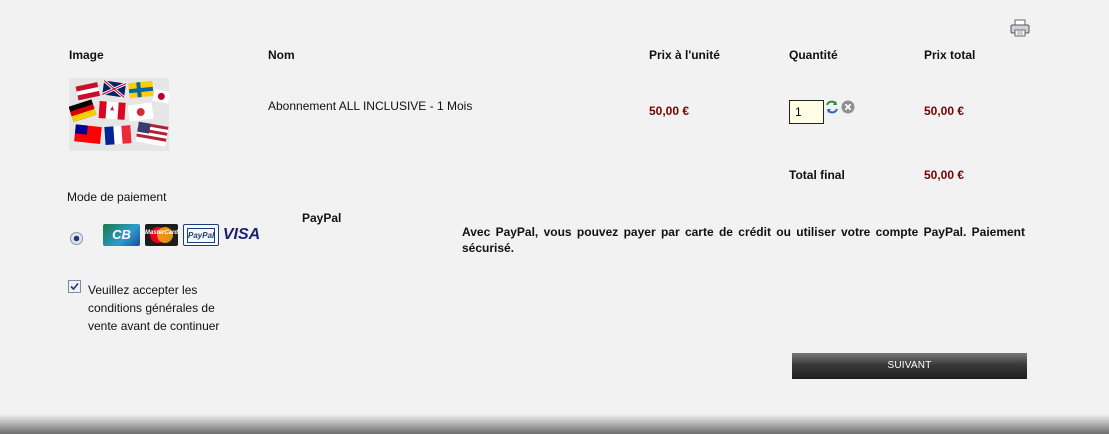 Image resolution: width=1109 pixels, height=434 pixels. I want to click on total-price: 50,00 €, so click(944, 111).